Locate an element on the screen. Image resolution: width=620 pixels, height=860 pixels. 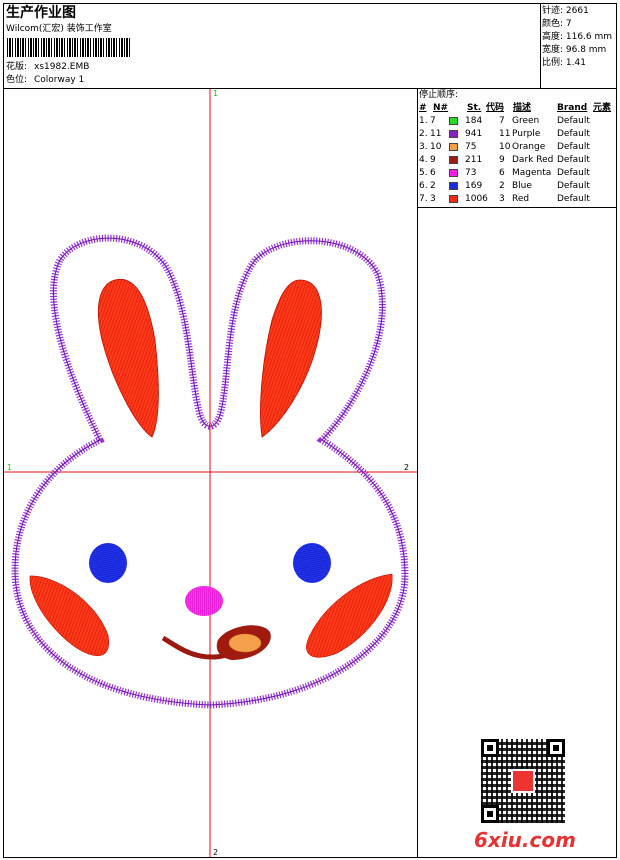
watermark: 6xiu.com is located at coordinates (525, 840).